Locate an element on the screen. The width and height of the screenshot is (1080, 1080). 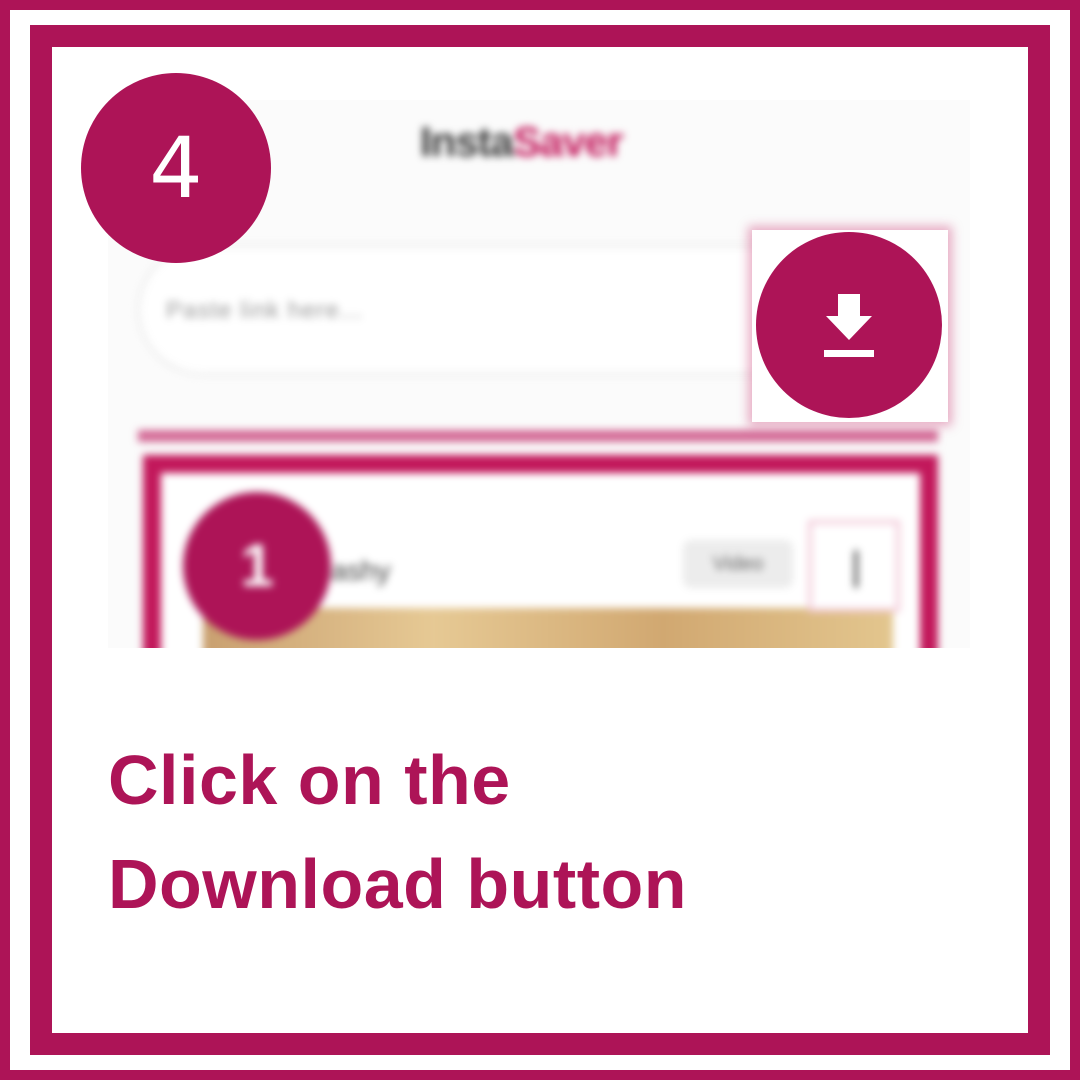
step-marker-1: 1 is located at coordinates (257, 566).